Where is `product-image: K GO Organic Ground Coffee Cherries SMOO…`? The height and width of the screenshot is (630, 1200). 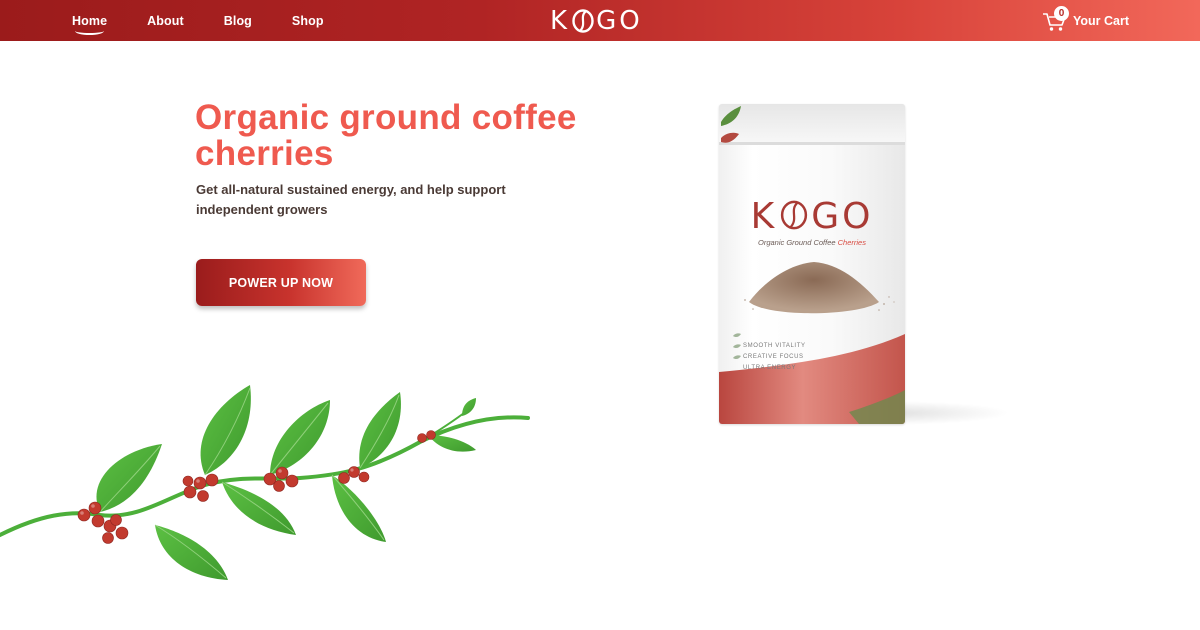
product-image: K GO Organic Ground Coffee Cherries SMOO… is located at coordinates (860, 266).